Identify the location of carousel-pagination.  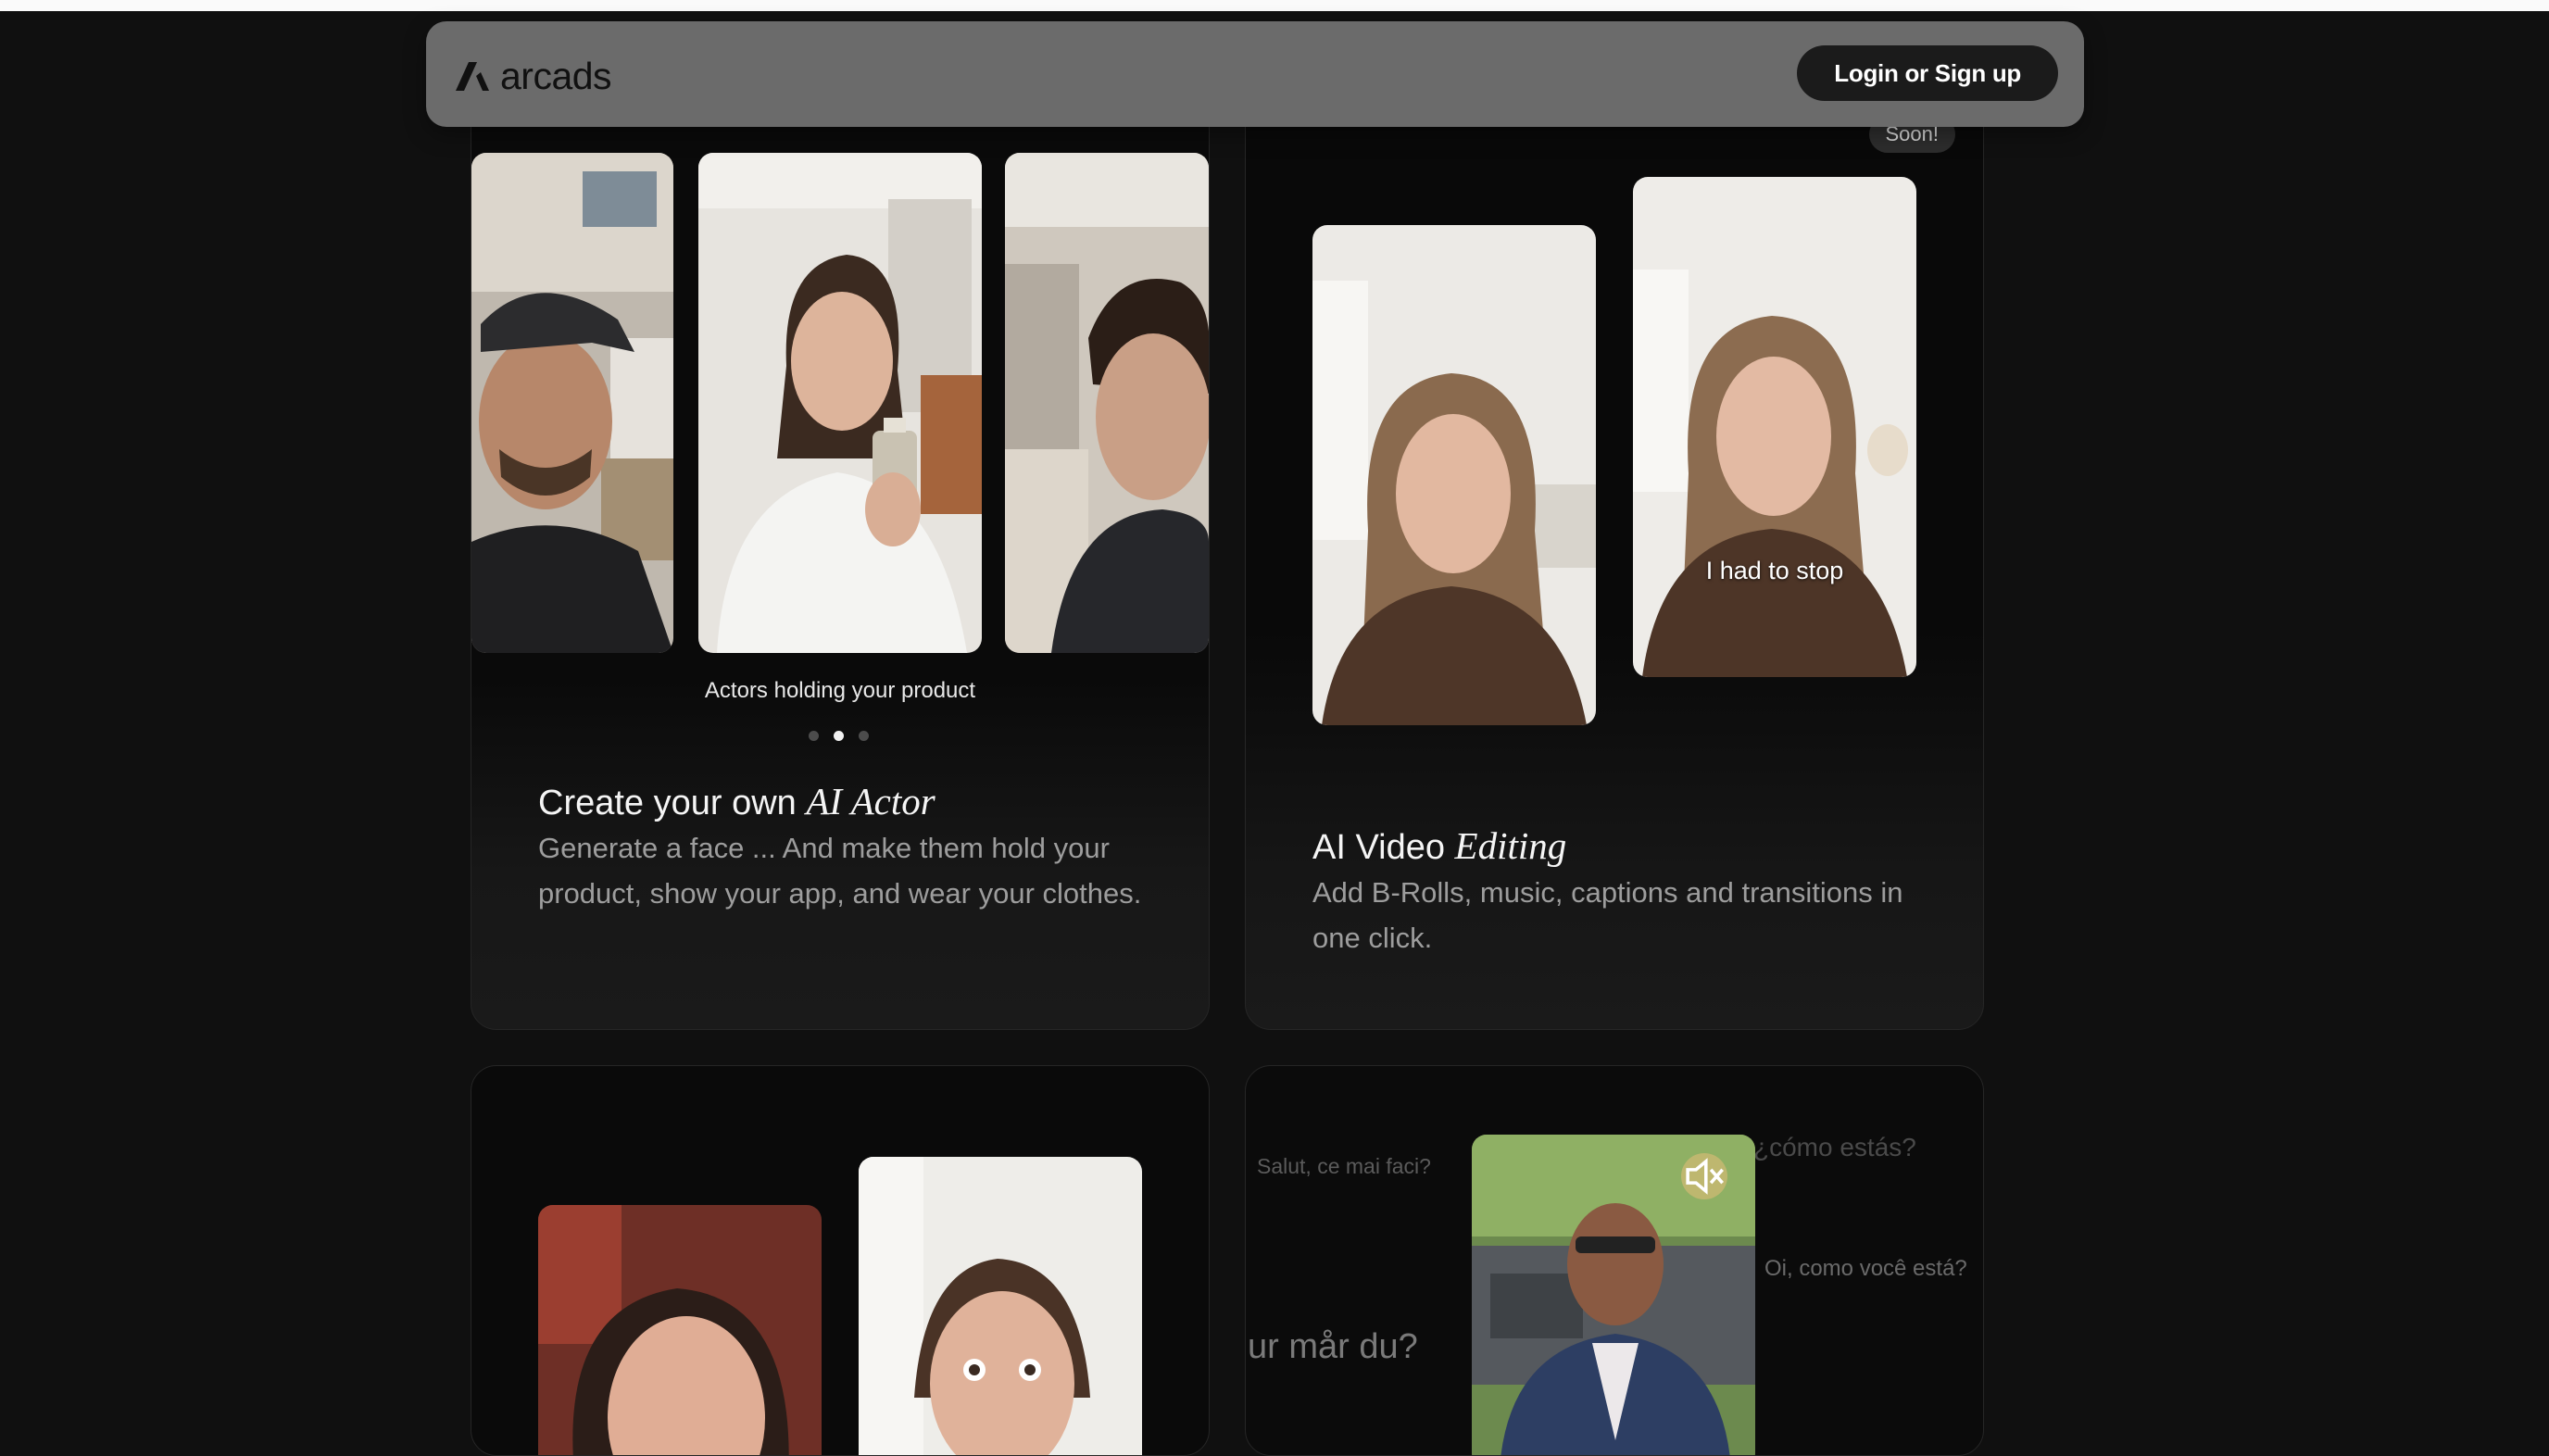
(839, 736).